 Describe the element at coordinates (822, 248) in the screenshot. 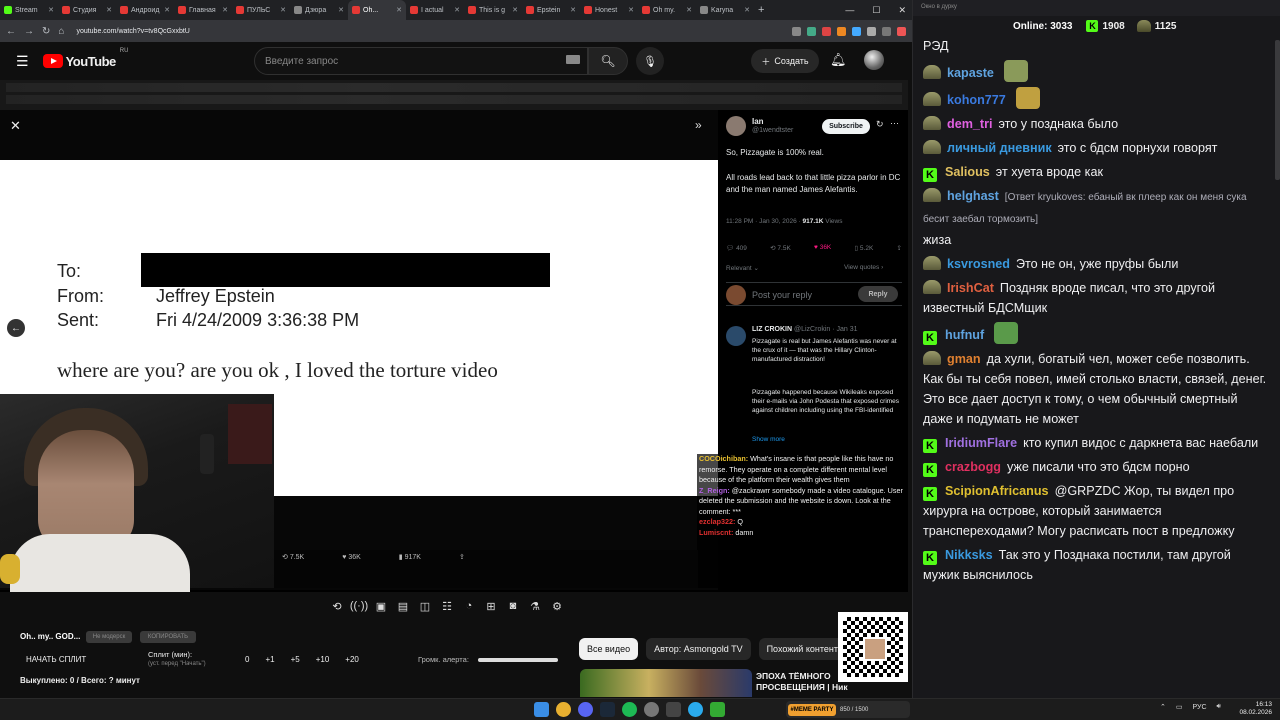

I see `like-action: ♥ 36K` at that location.